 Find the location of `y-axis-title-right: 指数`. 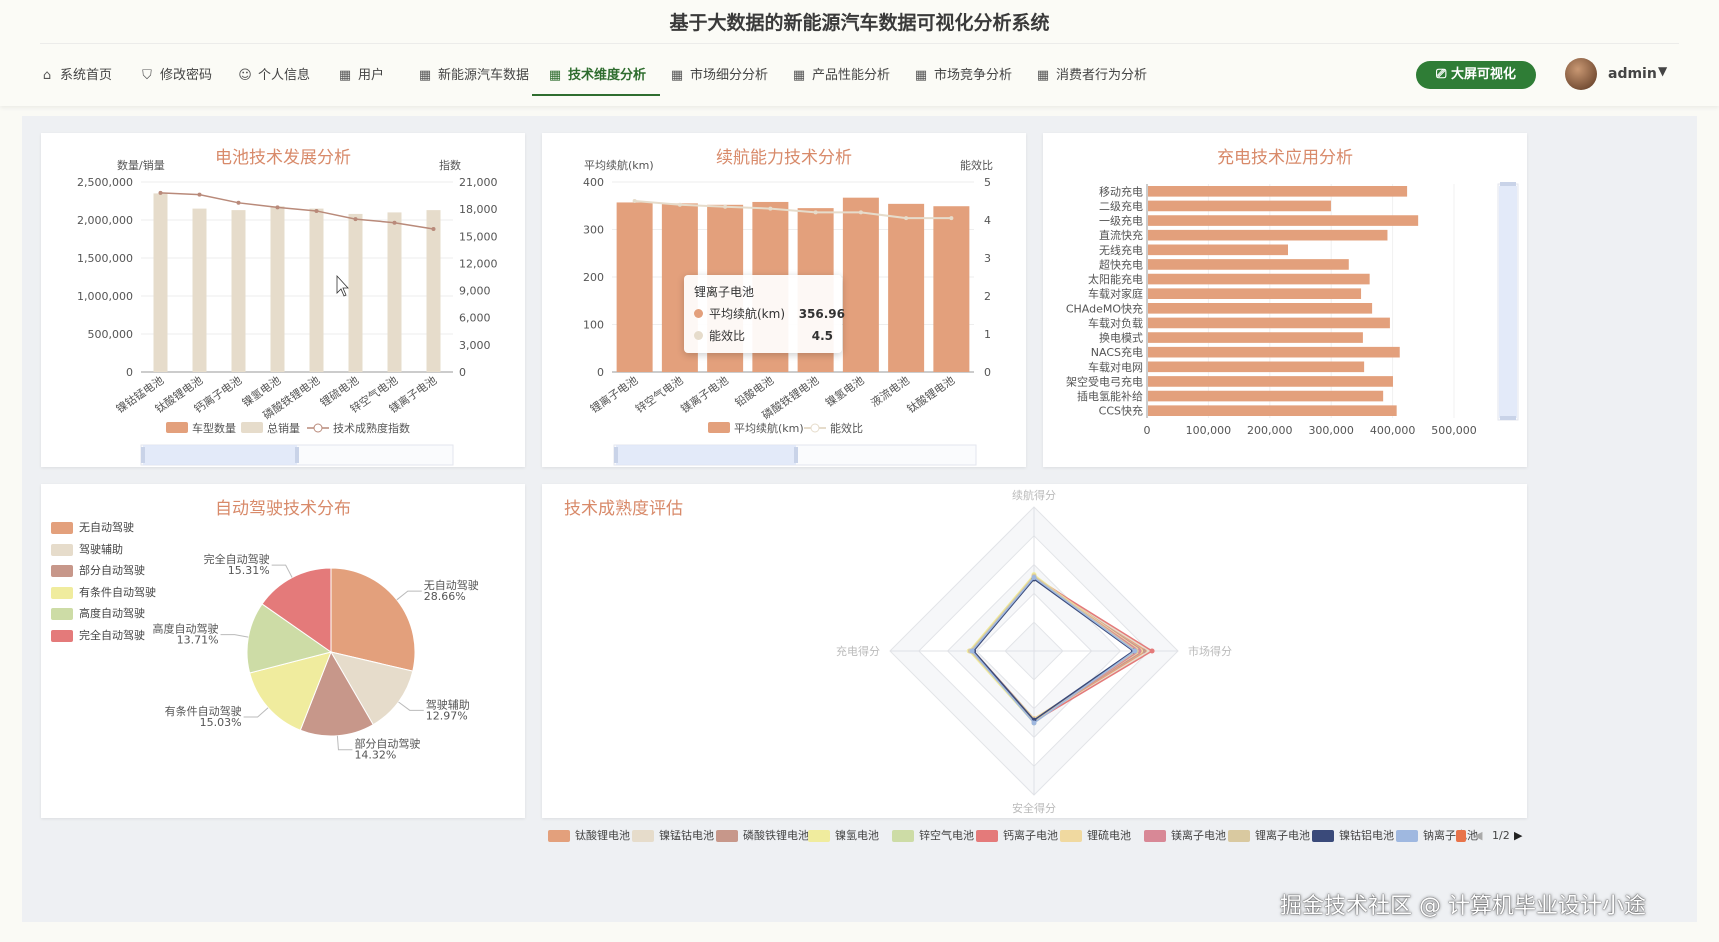

y-axis-title-right: 指数 is located at coordinates (450, 165).